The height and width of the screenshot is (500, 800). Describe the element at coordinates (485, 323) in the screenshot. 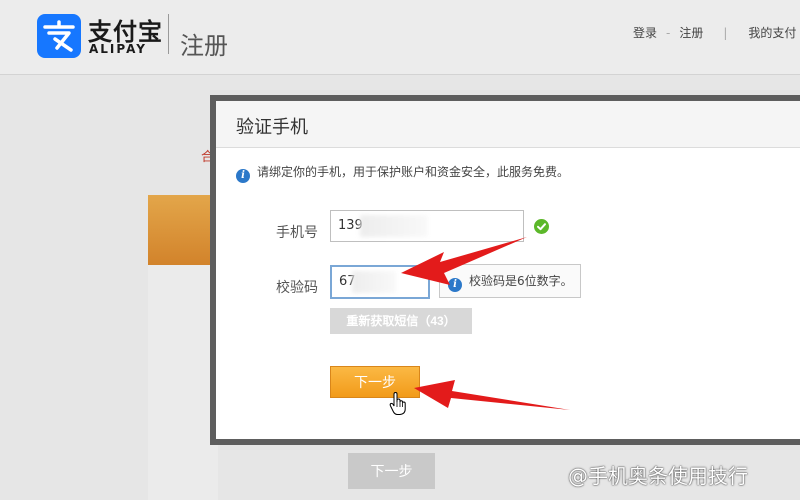

I see `annotation-arrows` at that location.